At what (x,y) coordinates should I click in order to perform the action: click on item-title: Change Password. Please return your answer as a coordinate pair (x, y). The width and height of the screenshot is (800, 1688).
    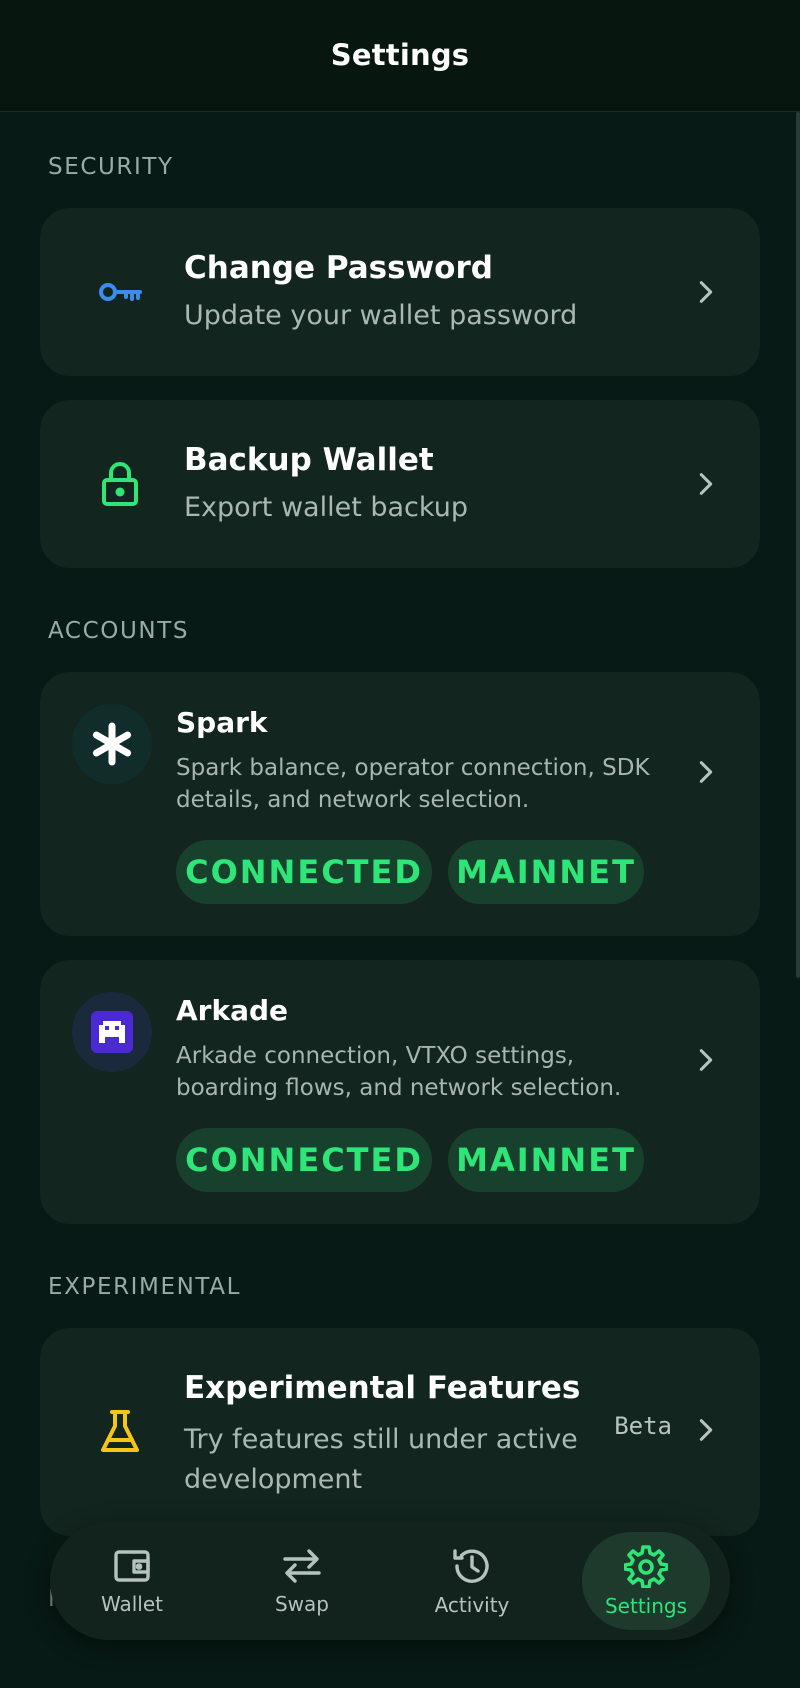
    Looking at the image, I should click on (338, 268).